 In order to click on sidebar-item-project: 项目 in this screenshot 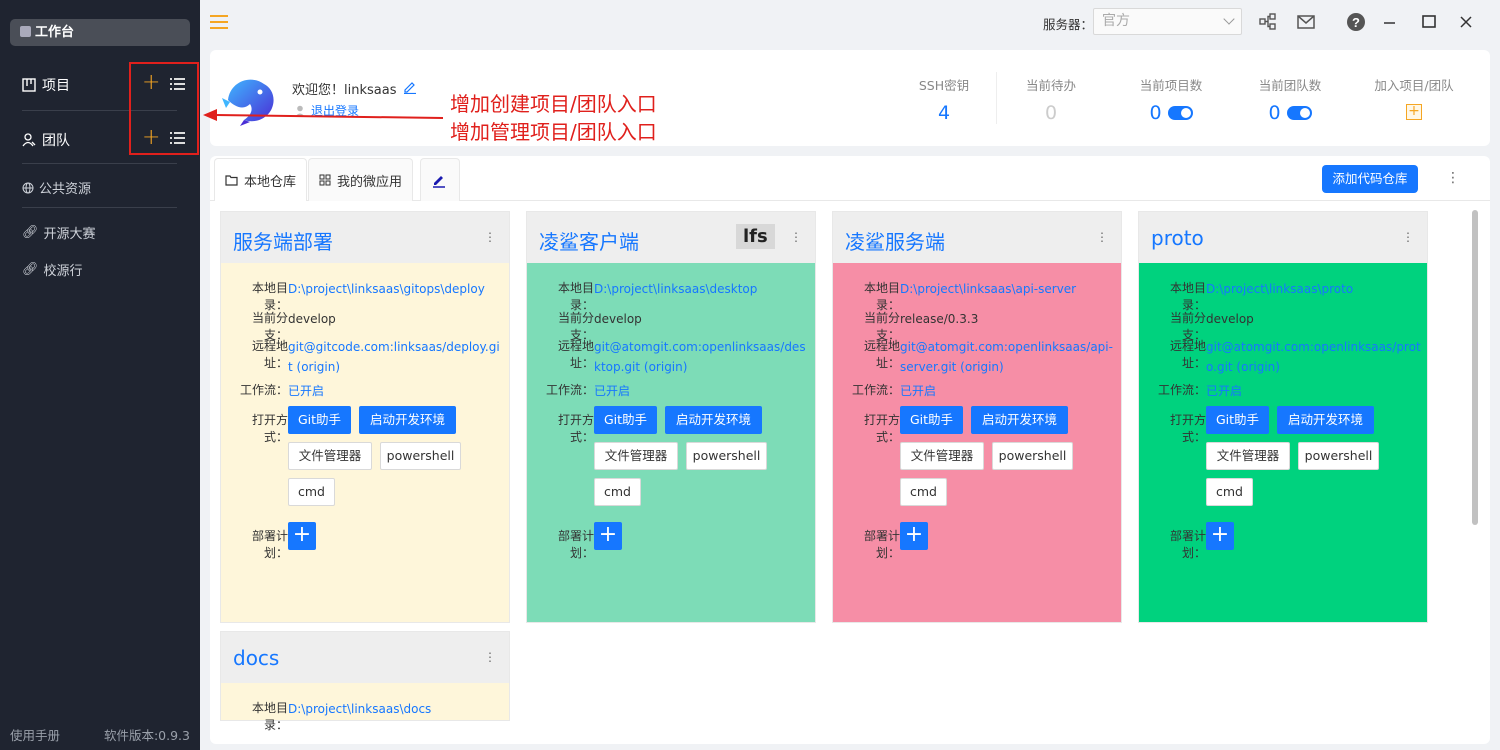, I will do `click(46, 85)`.